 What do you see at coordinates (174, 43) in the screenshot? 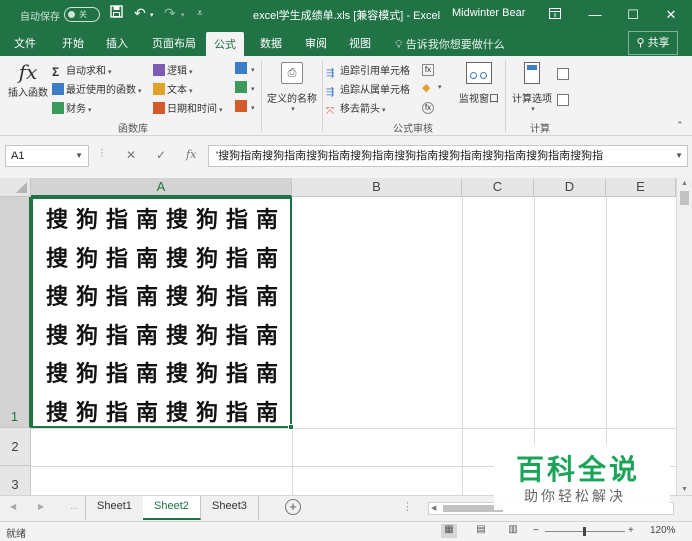
I see `tab-page-layout: 页面布局` at bounding box center [174, 43].